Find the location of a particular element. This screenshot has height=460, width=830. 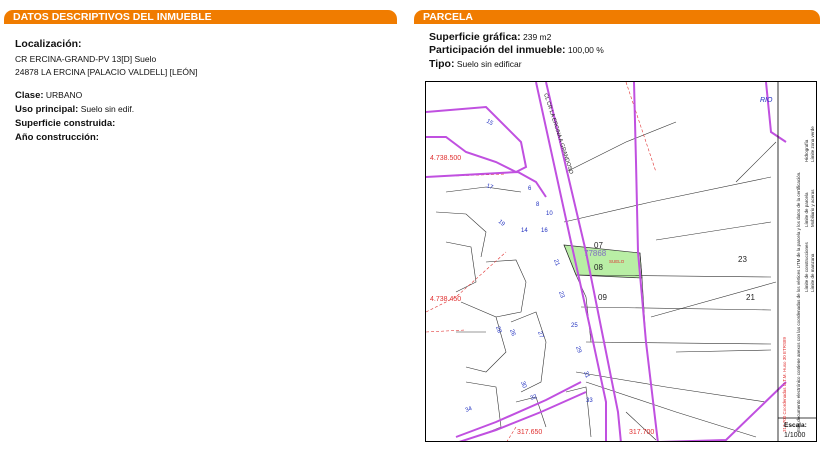

coord-y1: 4.738.500 is located at coordinates (445, 158).